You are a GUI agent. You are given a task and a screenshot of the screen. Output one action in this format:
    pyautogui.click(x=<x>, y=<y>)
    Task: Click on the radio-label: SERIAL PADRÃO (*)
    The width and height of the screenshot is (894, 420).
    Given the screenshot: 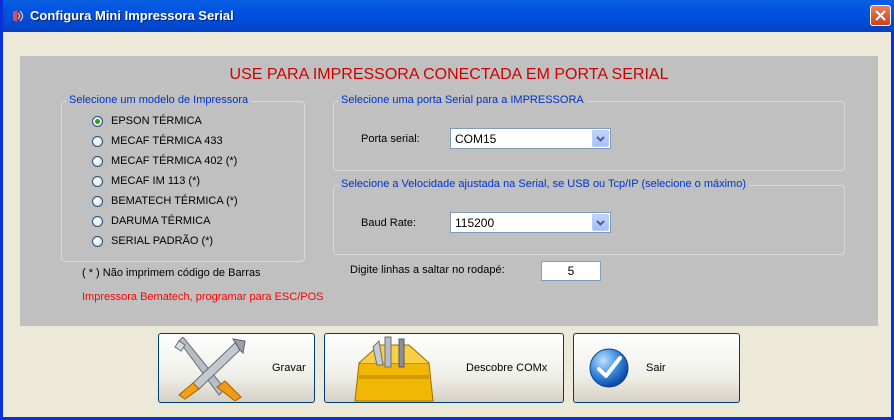 What is the action you would take?
    pyautogui.click(x=162, y=241)
    